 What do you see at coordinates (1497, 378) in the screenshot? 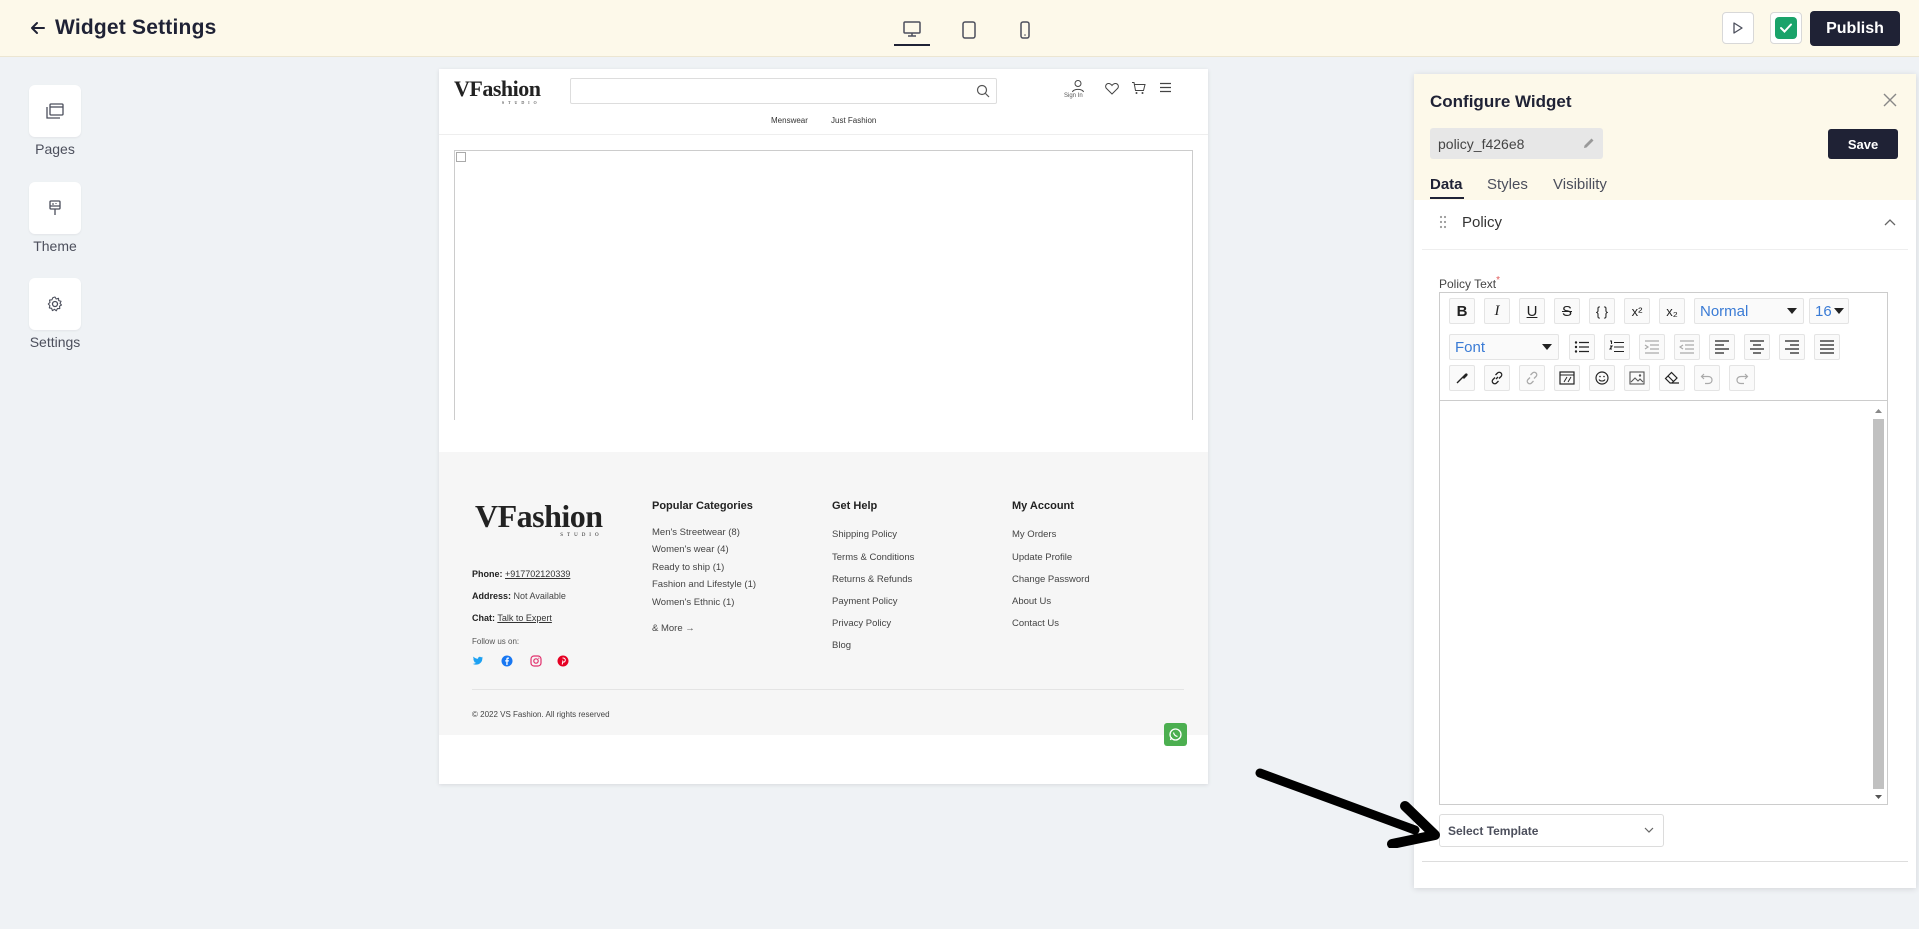
I see `link-button` at bounding box center [1497, 378].